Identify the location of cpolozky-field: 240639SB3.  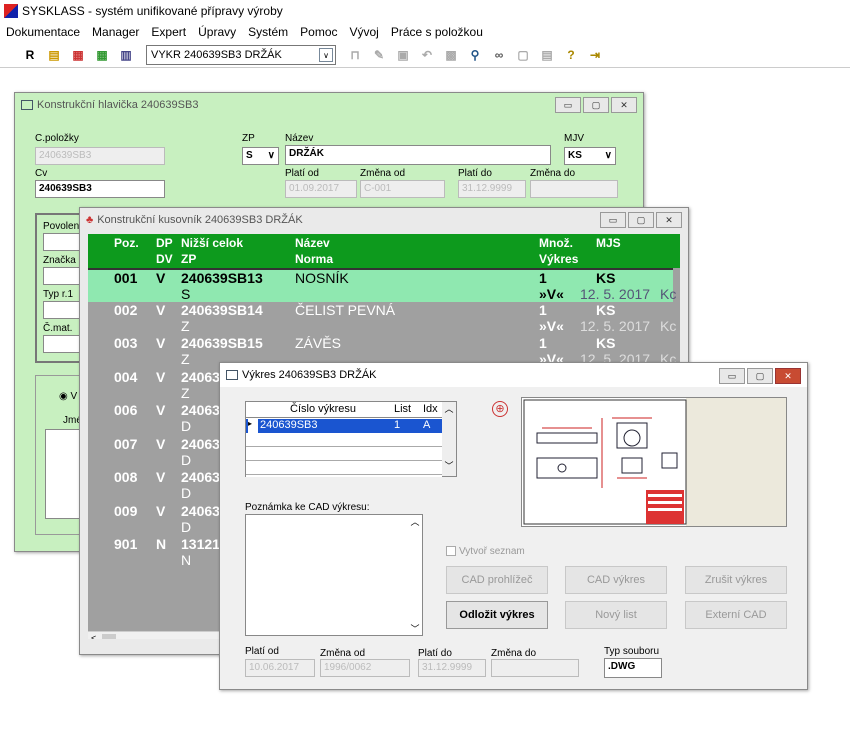
(100, 156).